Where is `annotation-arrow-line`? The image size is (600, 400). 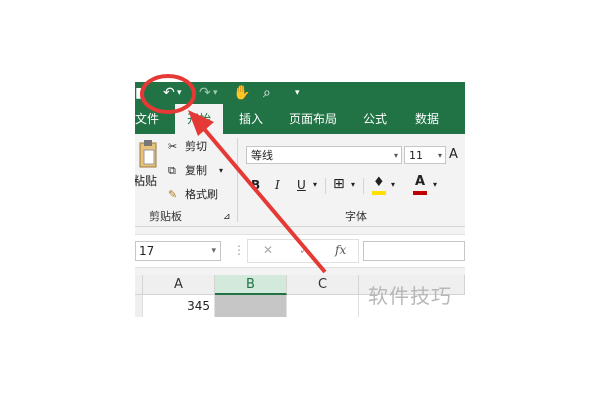 annotation-arrow-line is located at coordinates (262, 198).